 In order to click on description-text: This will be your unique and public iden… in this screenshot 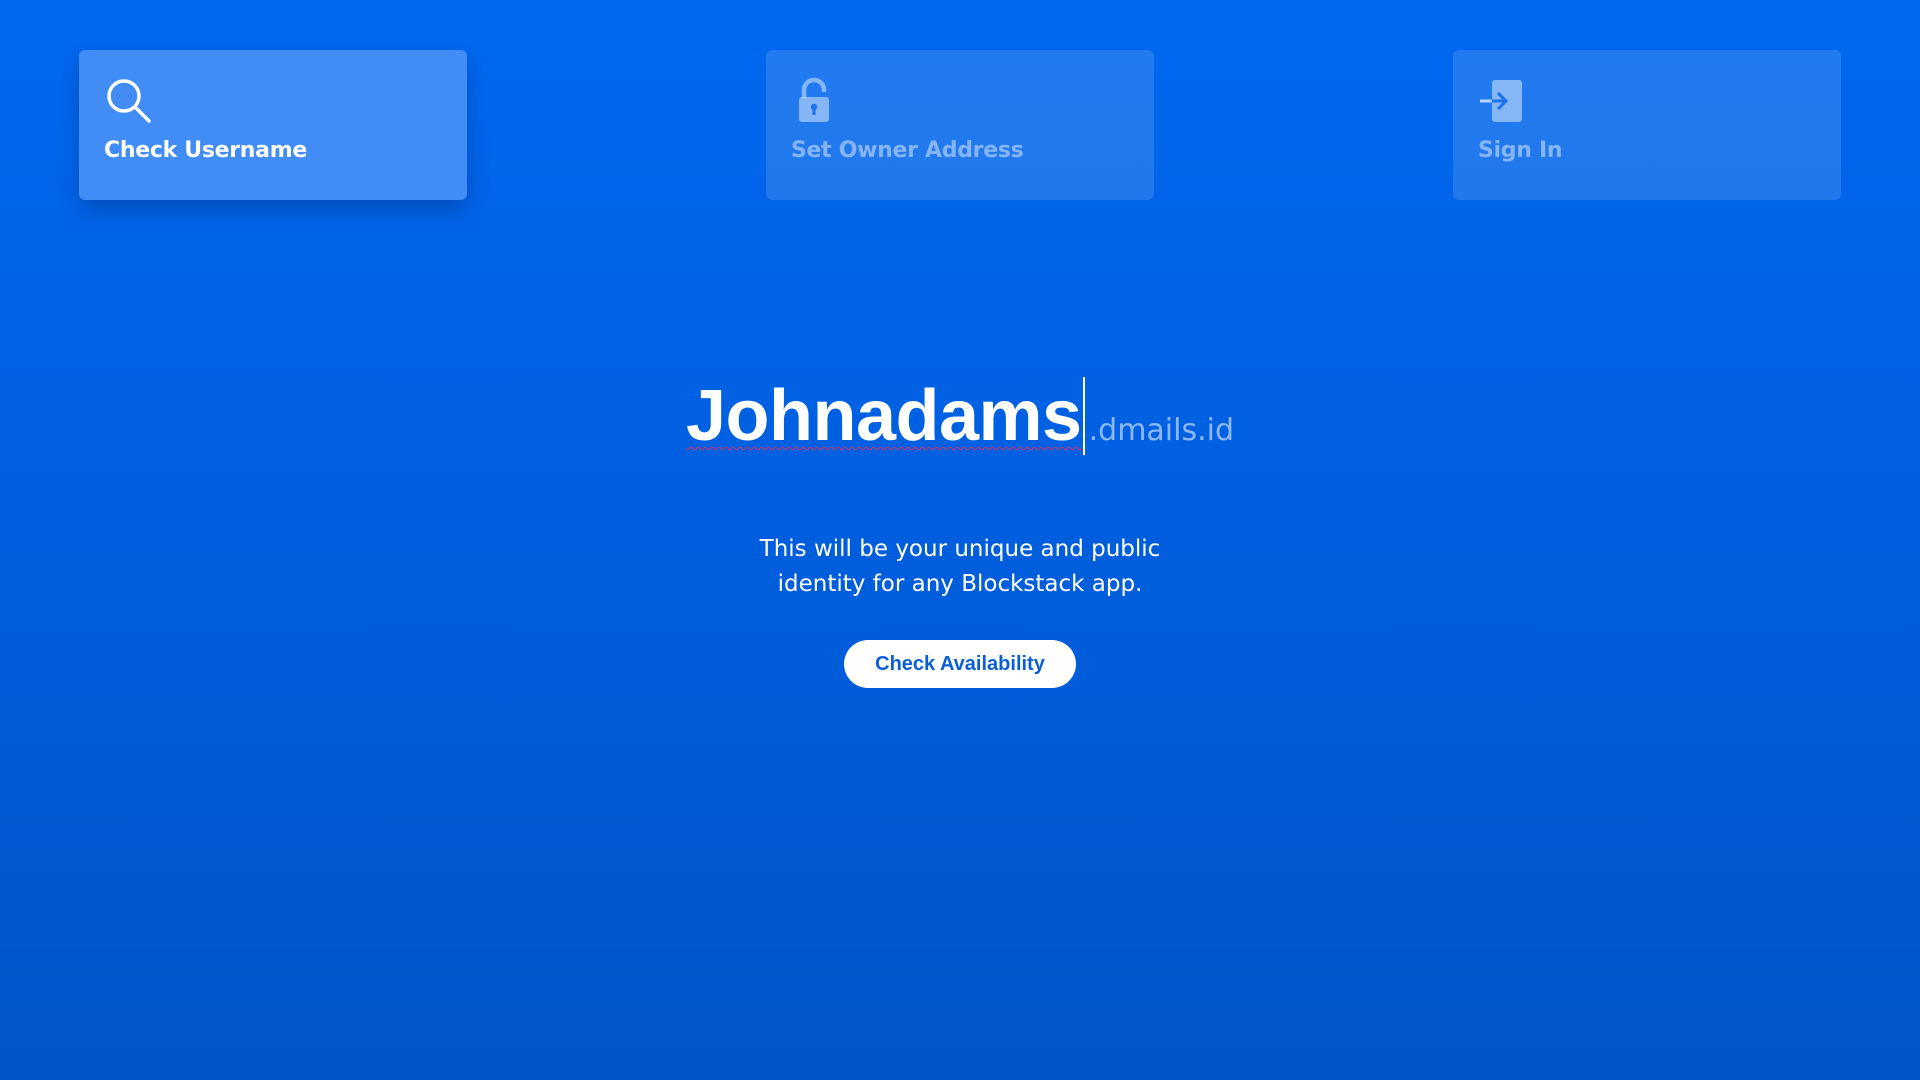, I will do `click(960, 567)`.